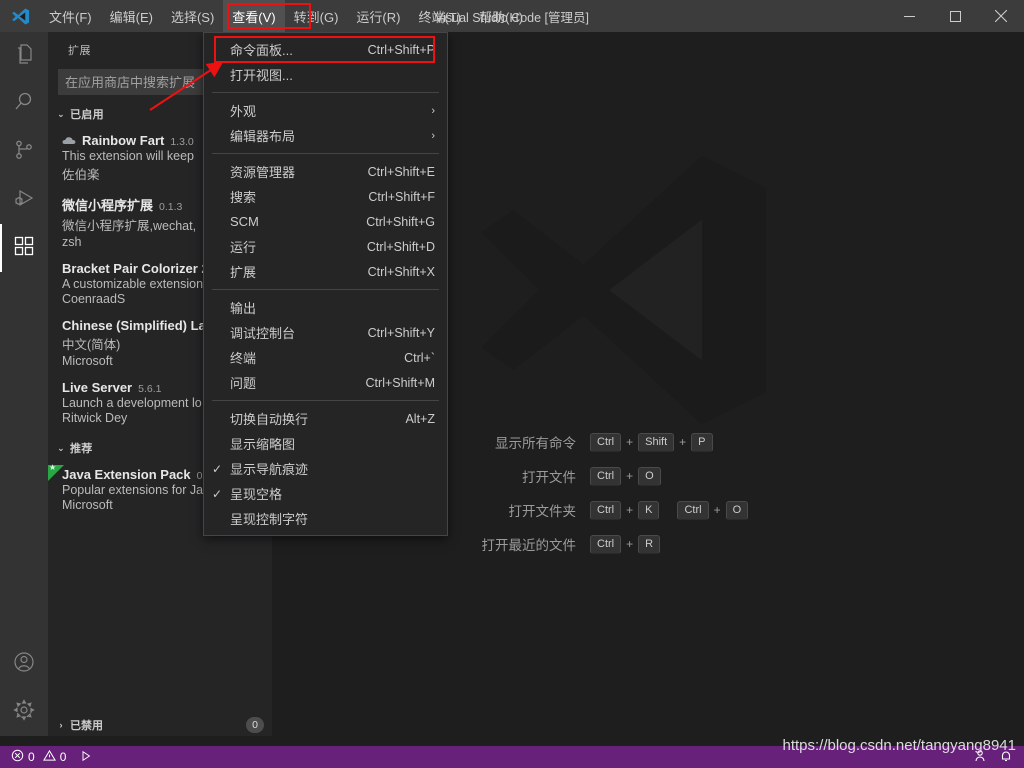 The width and height of the screenshot is (1024, 768). Describe the element at coordinates (325, 49) in the screenshot. I see `menu-item-command-palette: 命令面板... Ctrl+Shift+P` at that location.